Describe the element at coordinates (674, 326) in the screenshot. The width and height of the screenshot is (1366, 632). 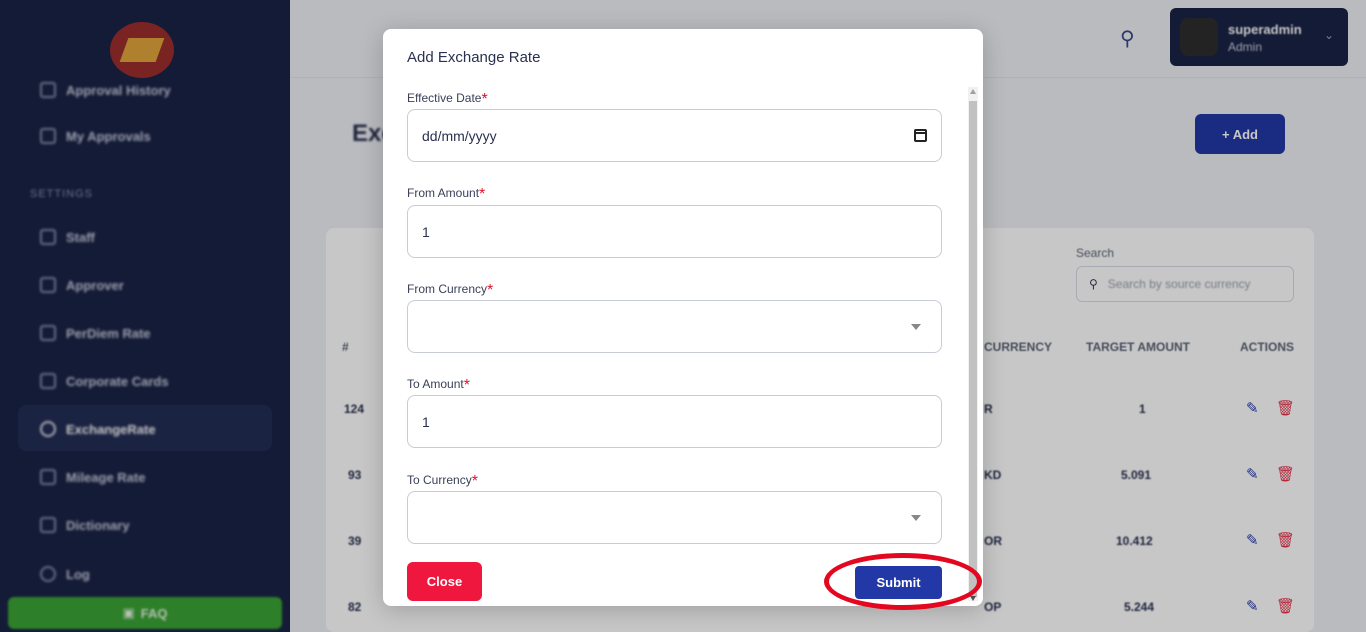
I see `from-currency-select` at that location.